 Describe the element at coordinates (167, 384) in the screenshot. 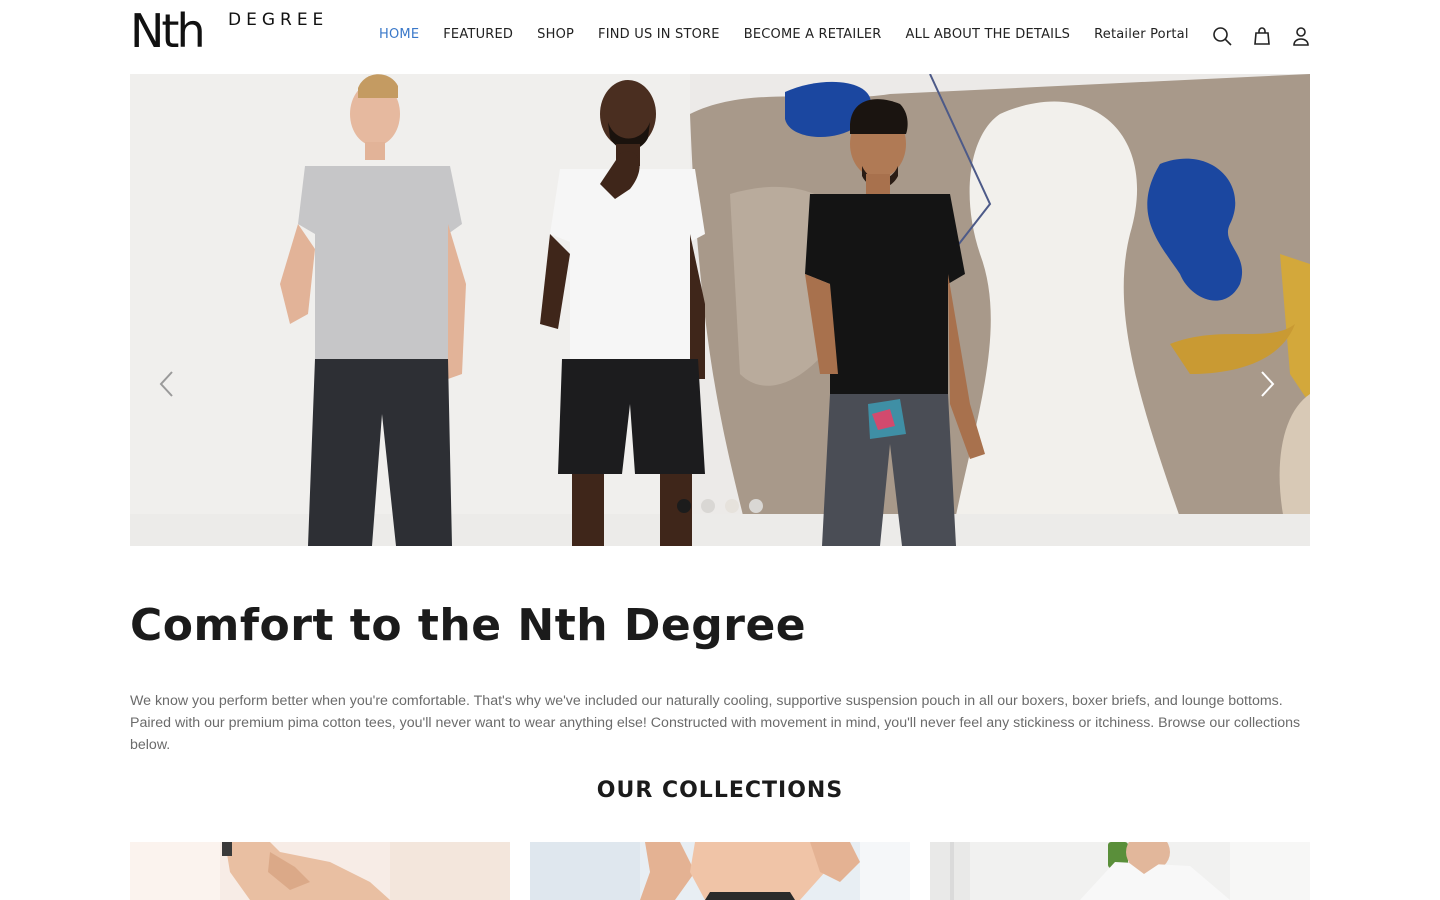

I see `chevron-left-icon` at that location.